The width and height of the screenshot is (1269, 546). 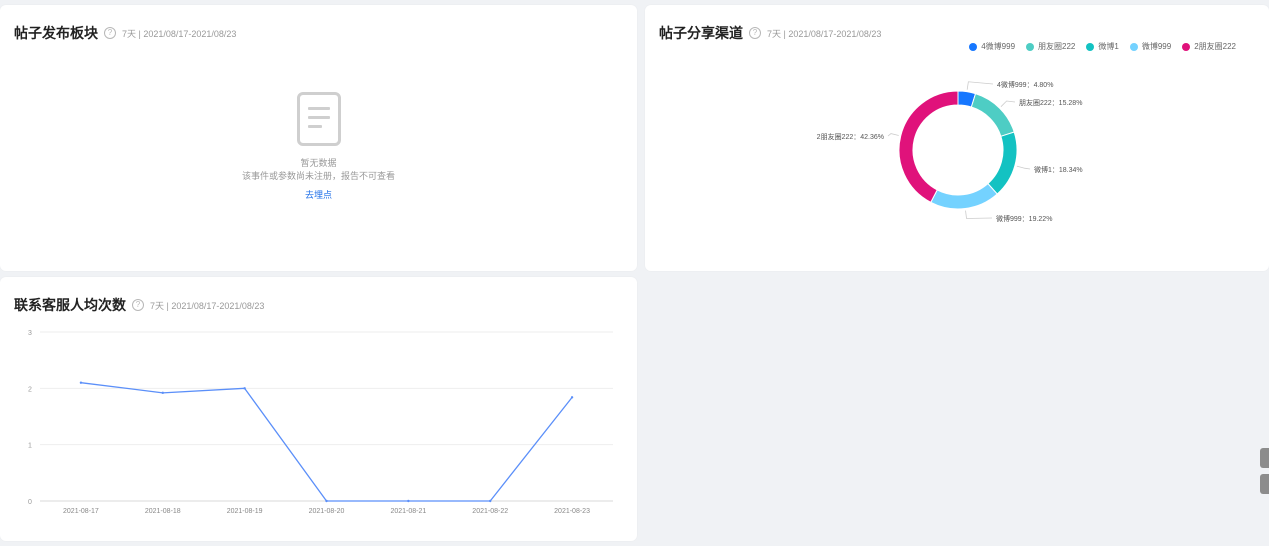 I want to click on slice-label: 微博1：18.34%, so click(x=1058, y=169).